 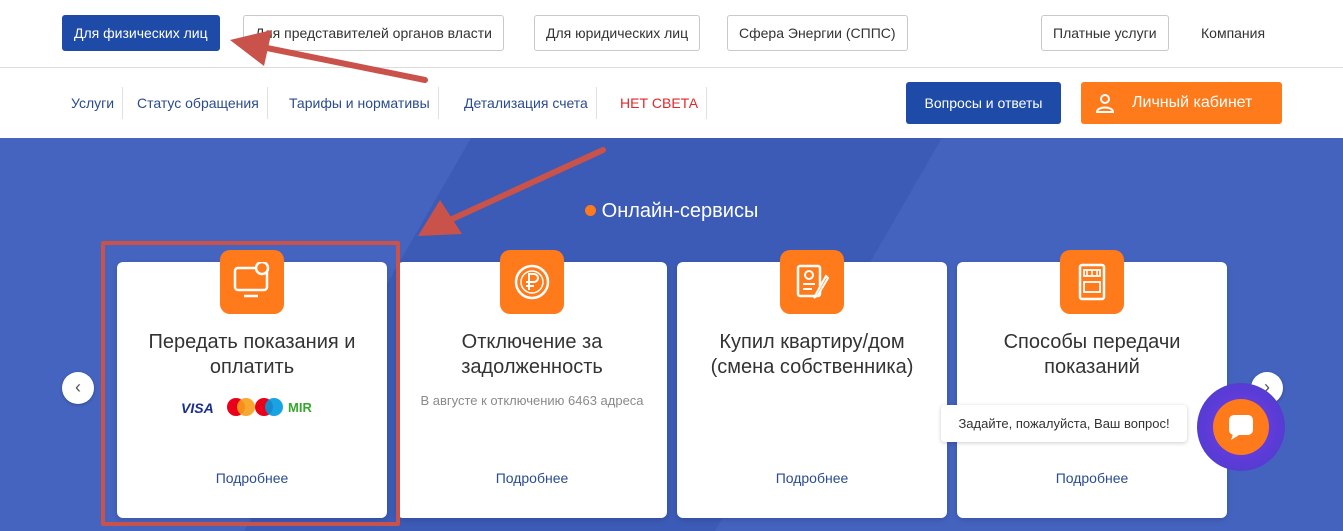 What do you see at coordinates (141, 33) in the screenshot?
I see `tab-individuals: Для физических лиц` at bounding box center [141, 33].